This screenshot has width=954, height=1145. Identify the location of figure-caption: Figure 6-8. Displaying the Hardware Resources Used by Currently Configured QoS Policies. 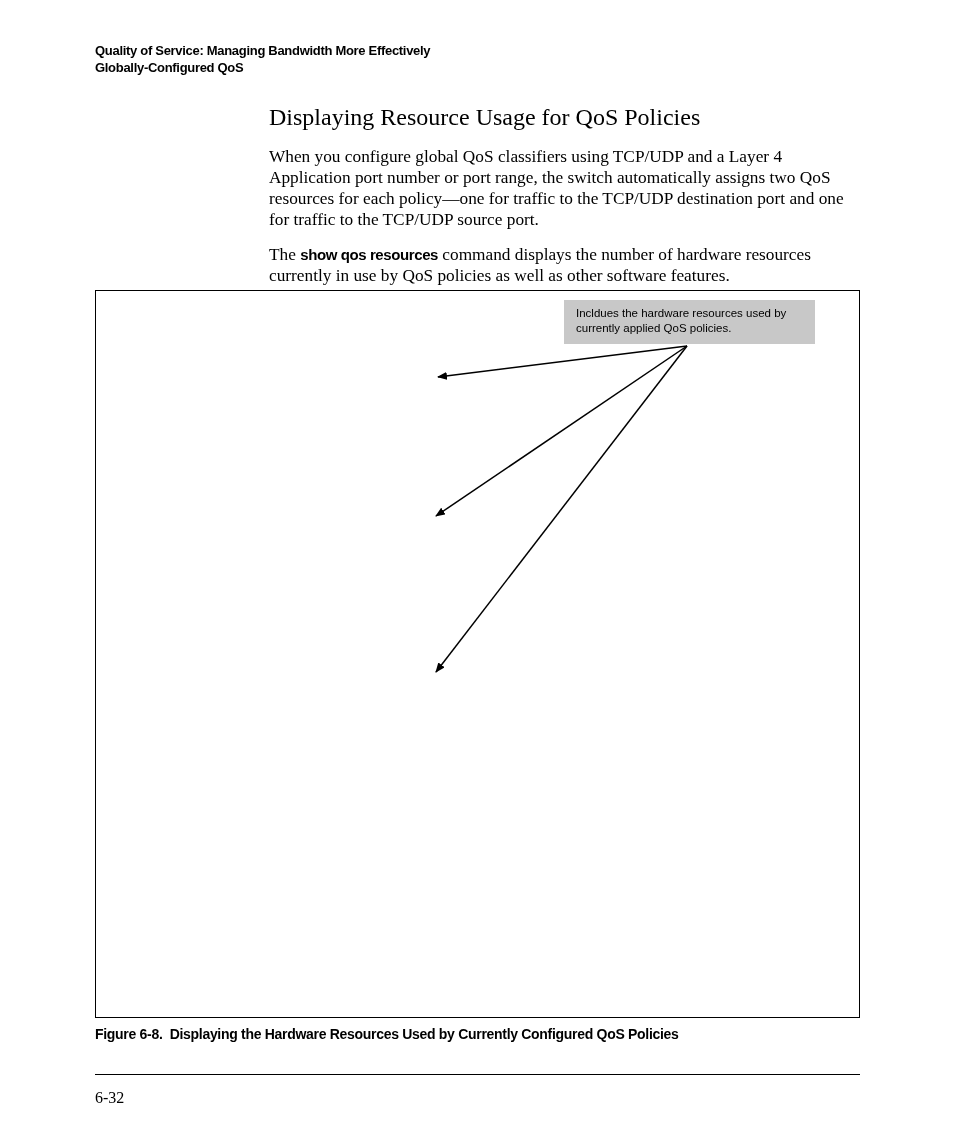
(387, 1034).